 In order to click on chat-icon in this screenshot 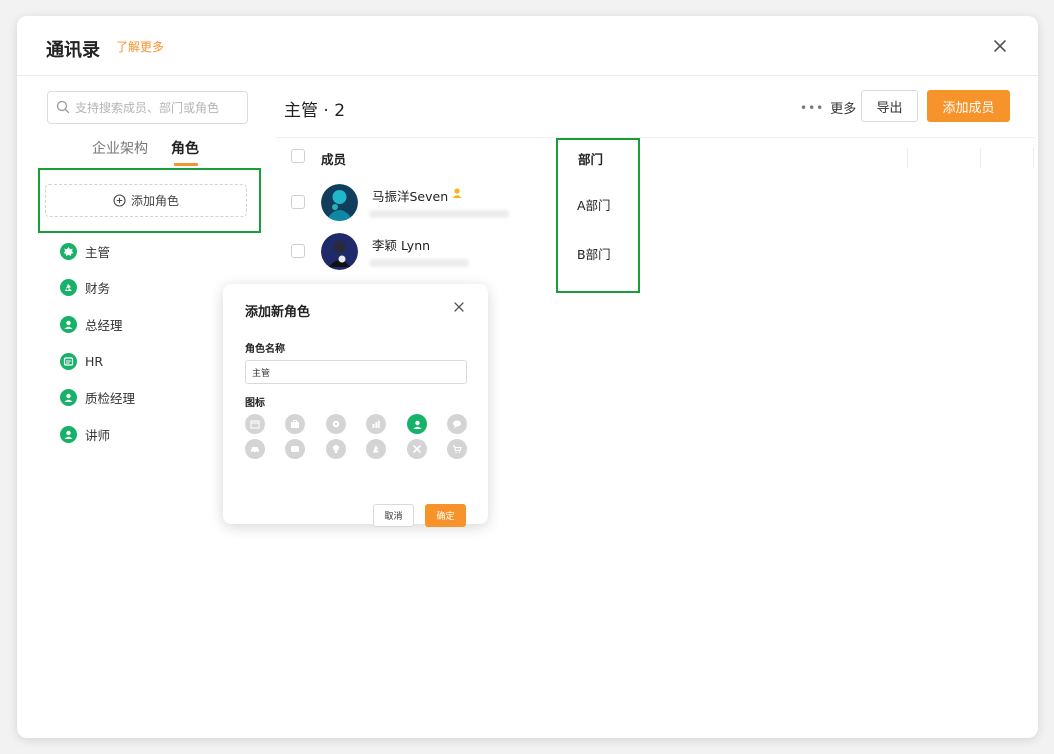, I will do `click(457, 424)`.